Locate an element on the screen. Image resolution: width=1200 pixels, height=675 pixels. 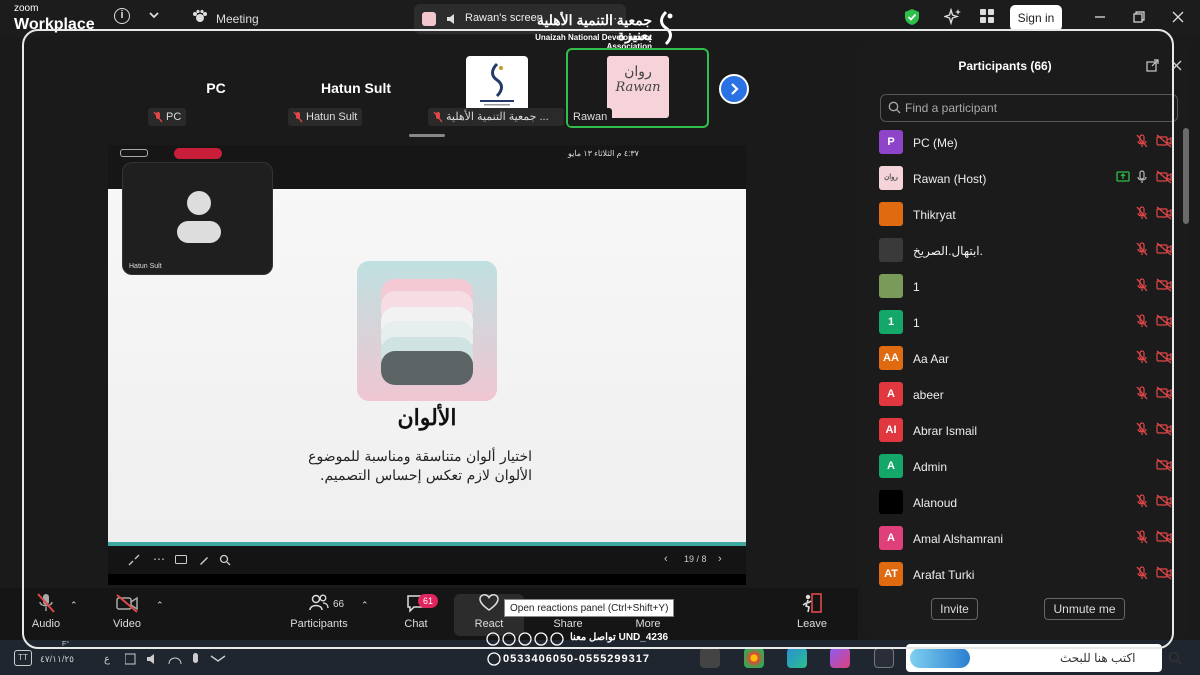
participants-title: Participants (66) is located at coordinates (1005, 66).